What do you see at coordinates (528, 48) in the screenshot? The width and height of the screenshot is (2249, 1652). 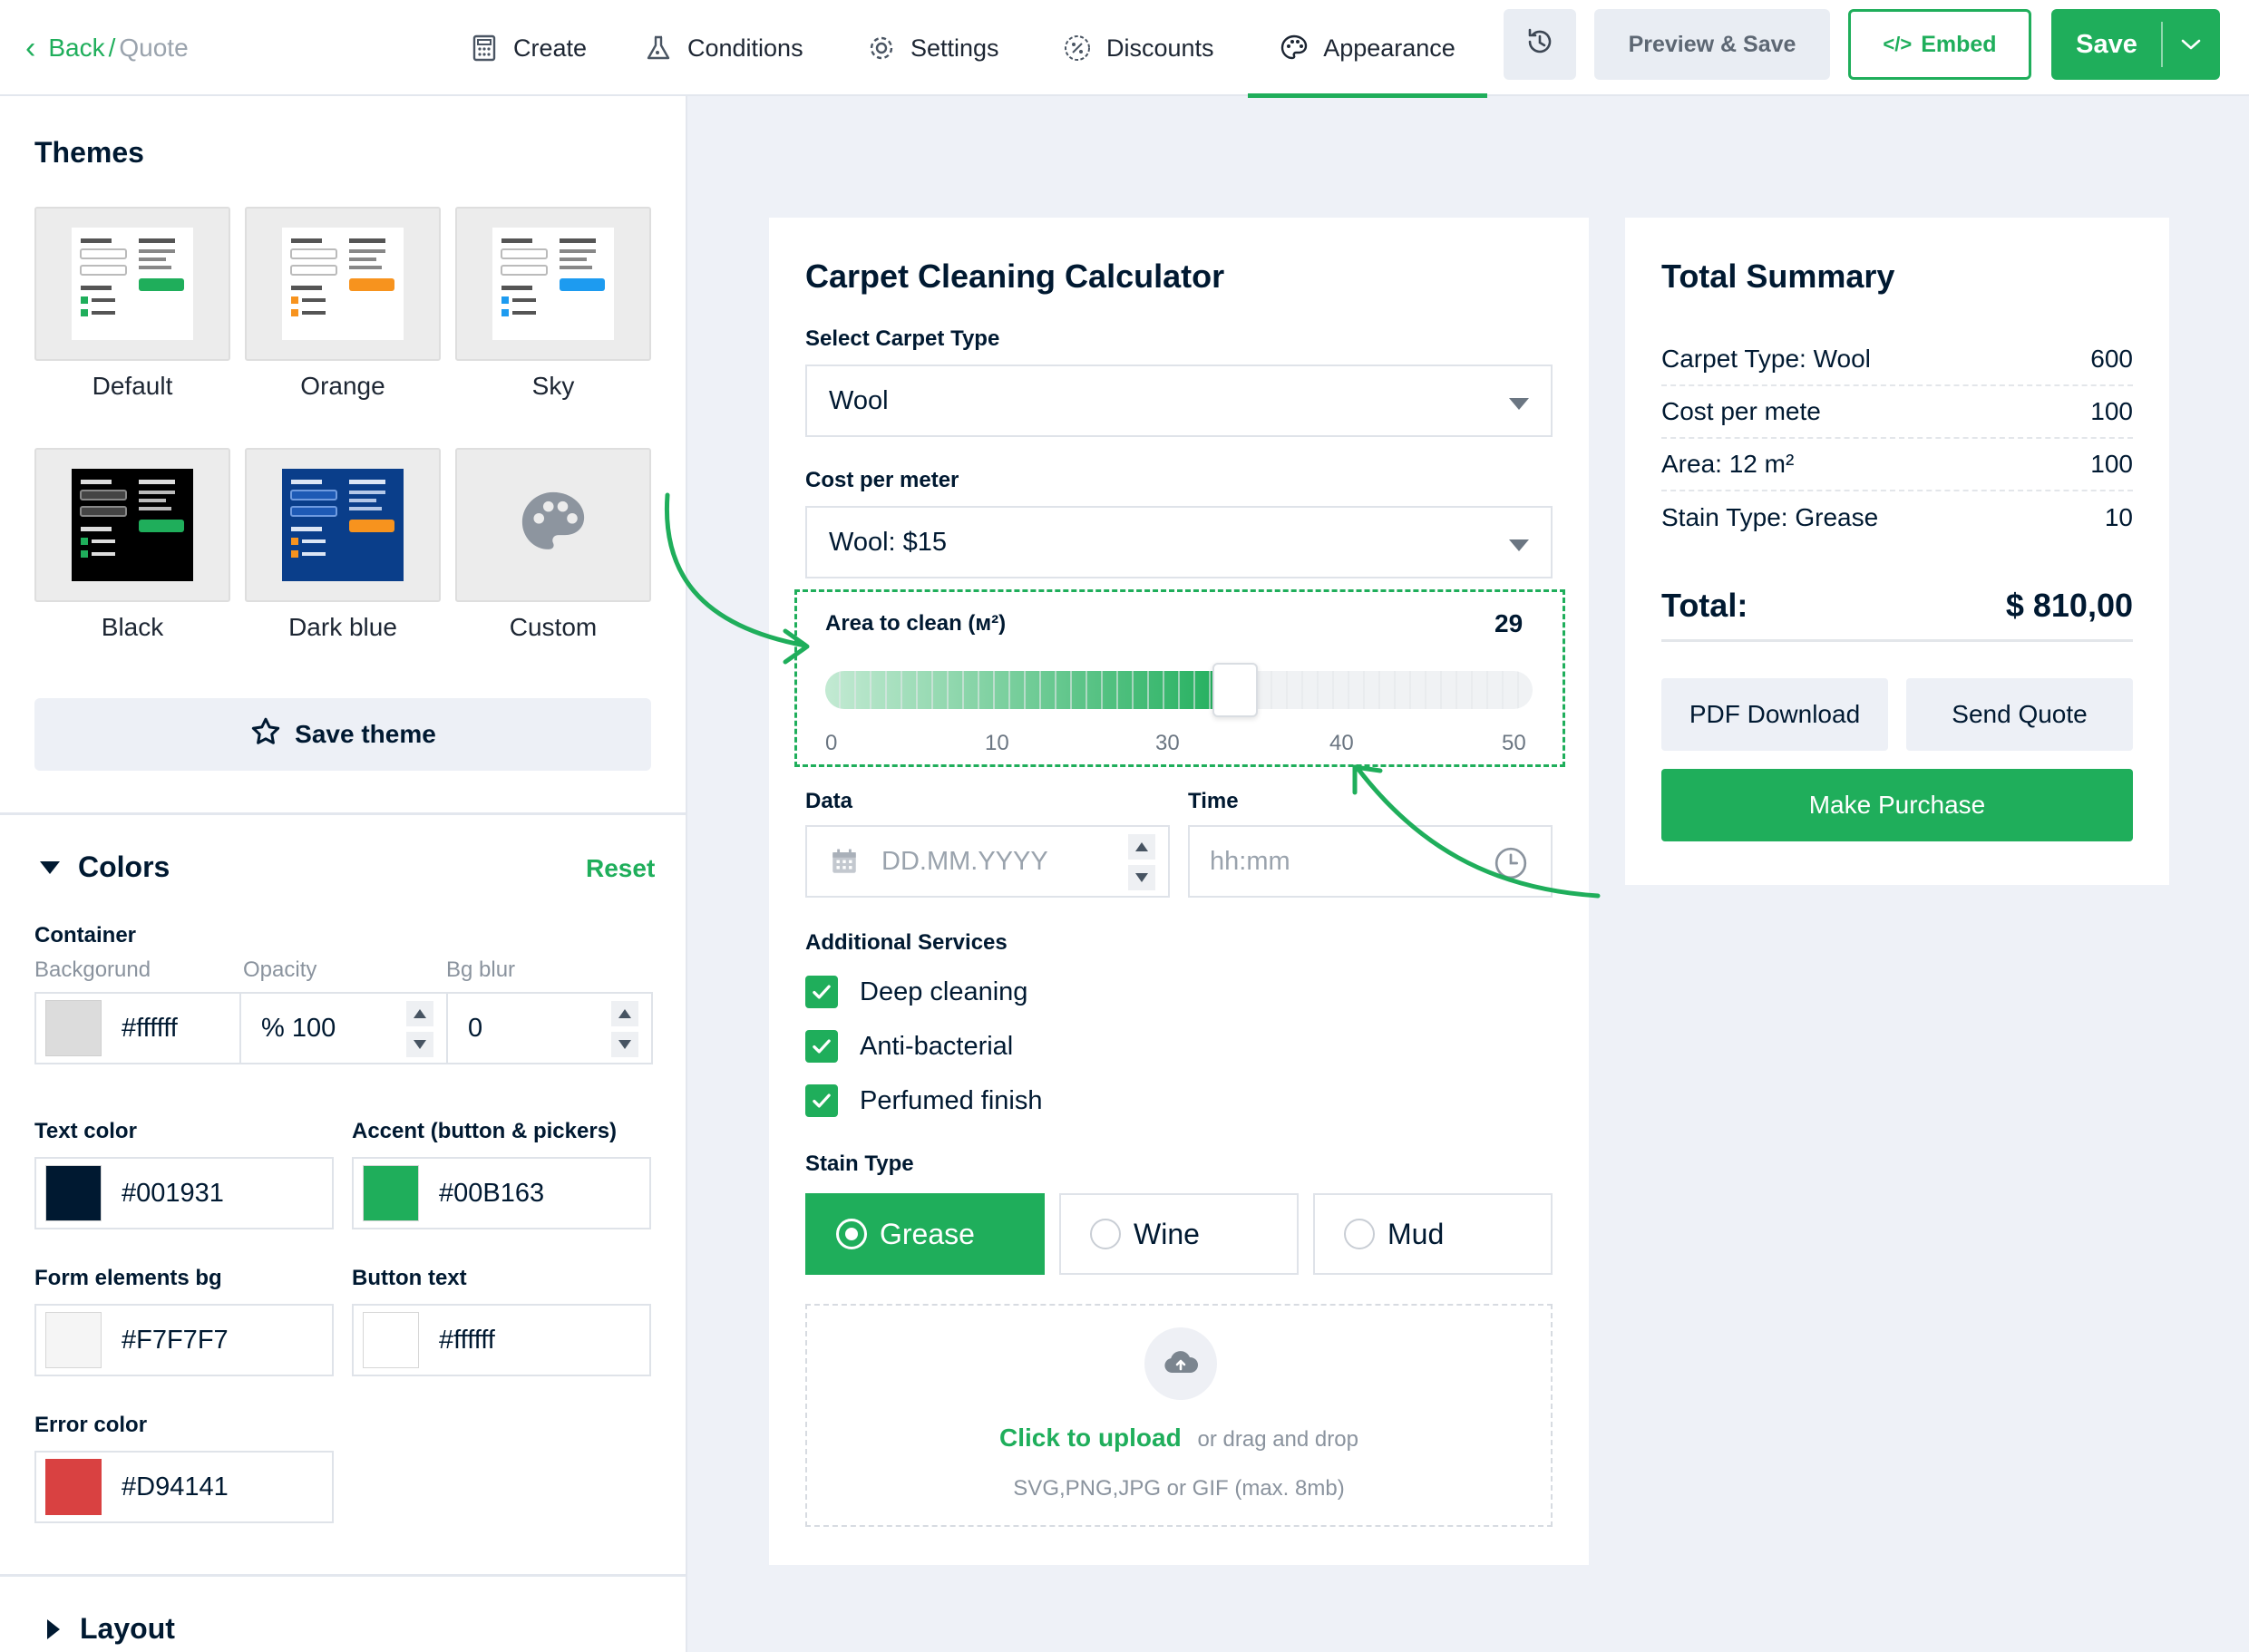 I see `tab-create: Create` at bounding box center [528, 48].